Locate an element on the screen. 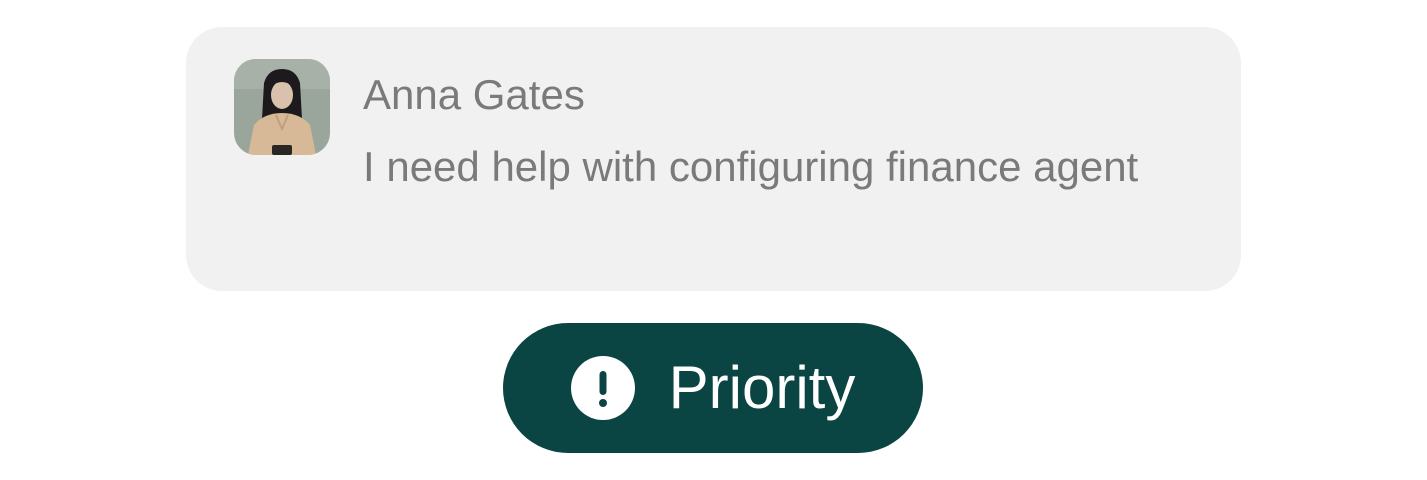  avatar-photo is located at coordinates (282, 107).